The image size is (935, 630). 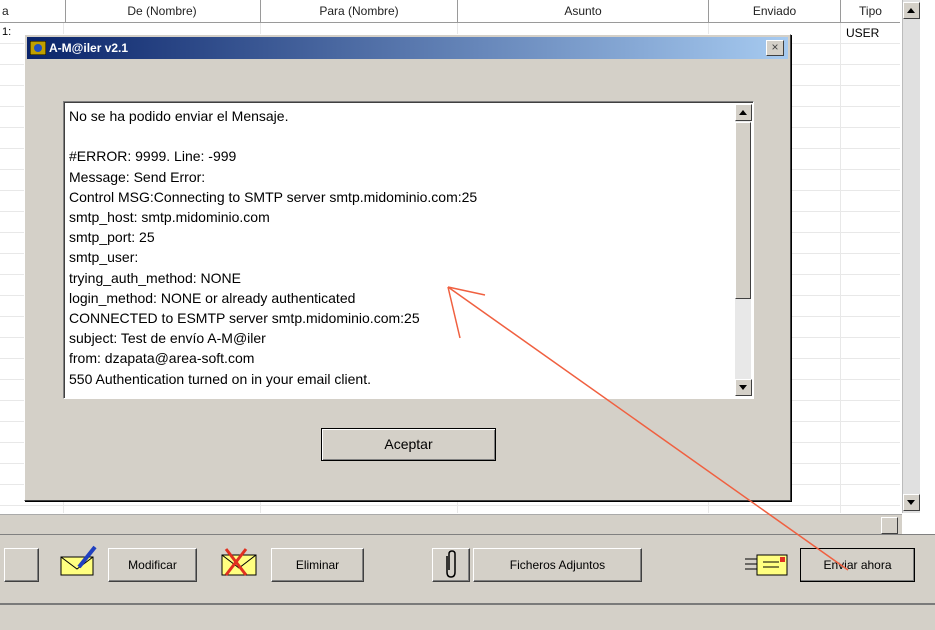 I want to click on table-cell: 1:, so click(x=7, y=32).